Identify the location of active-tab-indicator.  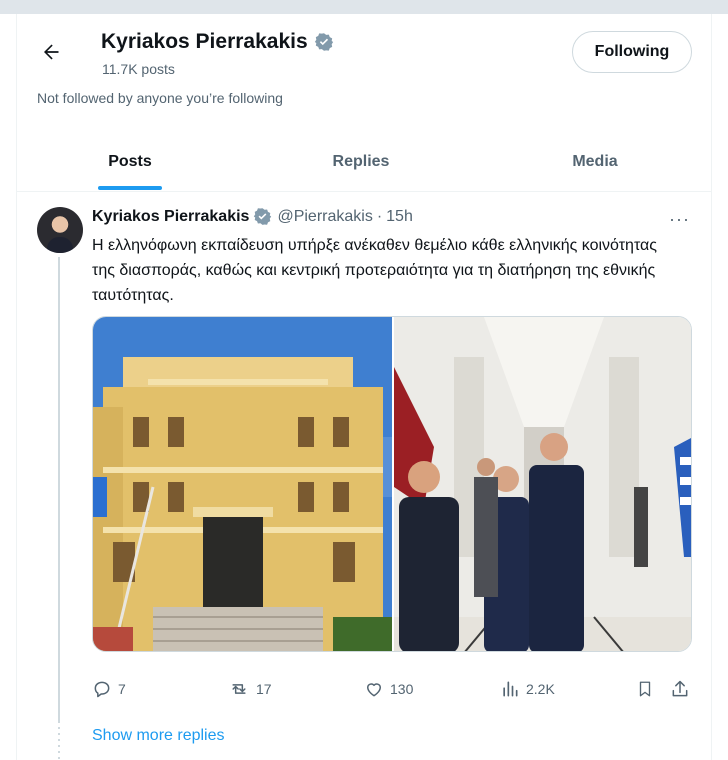
(130, 188).